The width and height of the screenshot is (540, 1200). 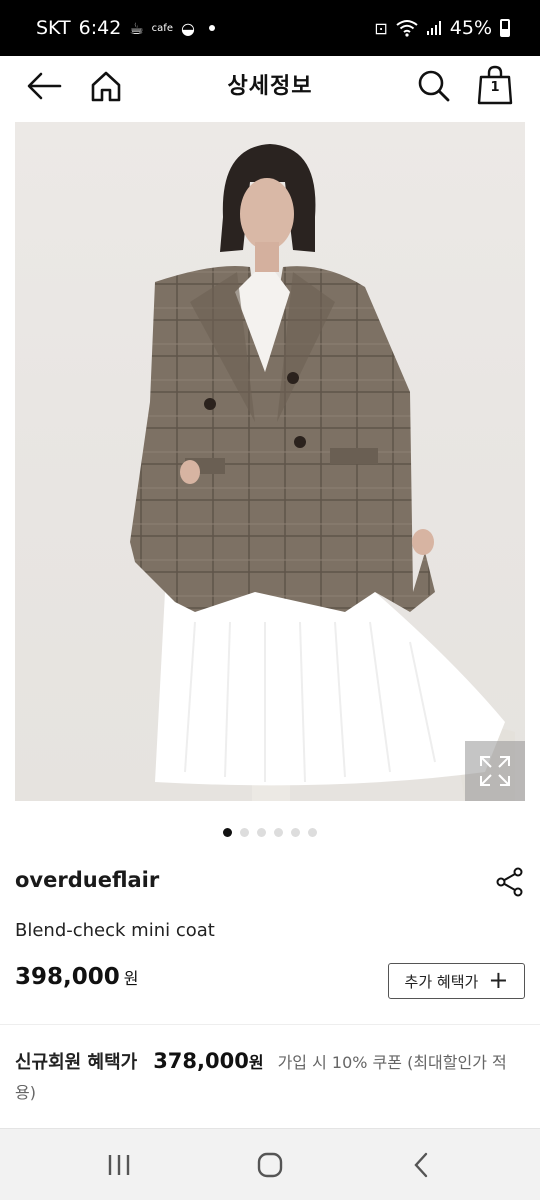 I want to click on system-nav-bar, so click(x=270, y=1164).